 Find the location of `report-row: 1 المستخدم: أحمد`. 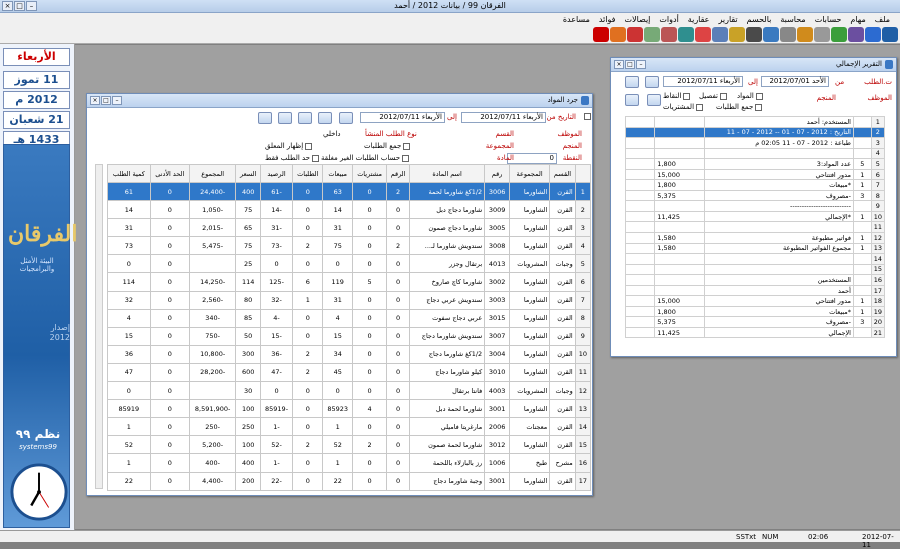

report-row: 1 المستخدم: أحمد is located at coordinates (755, 122).